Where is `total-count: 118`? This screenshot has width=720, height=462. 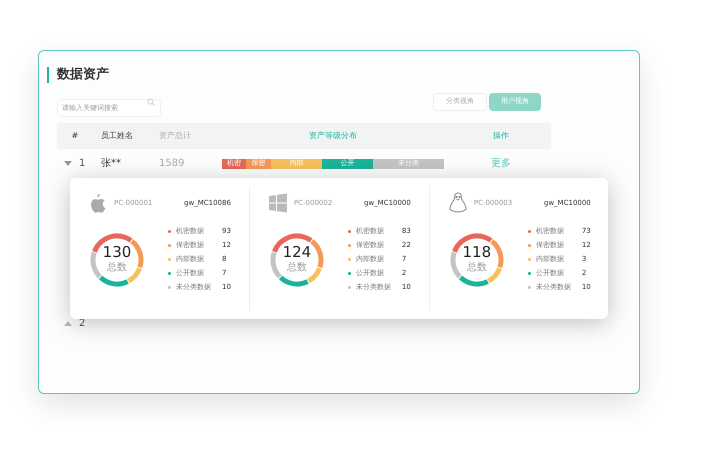 total-count: 118 is located at coordinates (477, 252).